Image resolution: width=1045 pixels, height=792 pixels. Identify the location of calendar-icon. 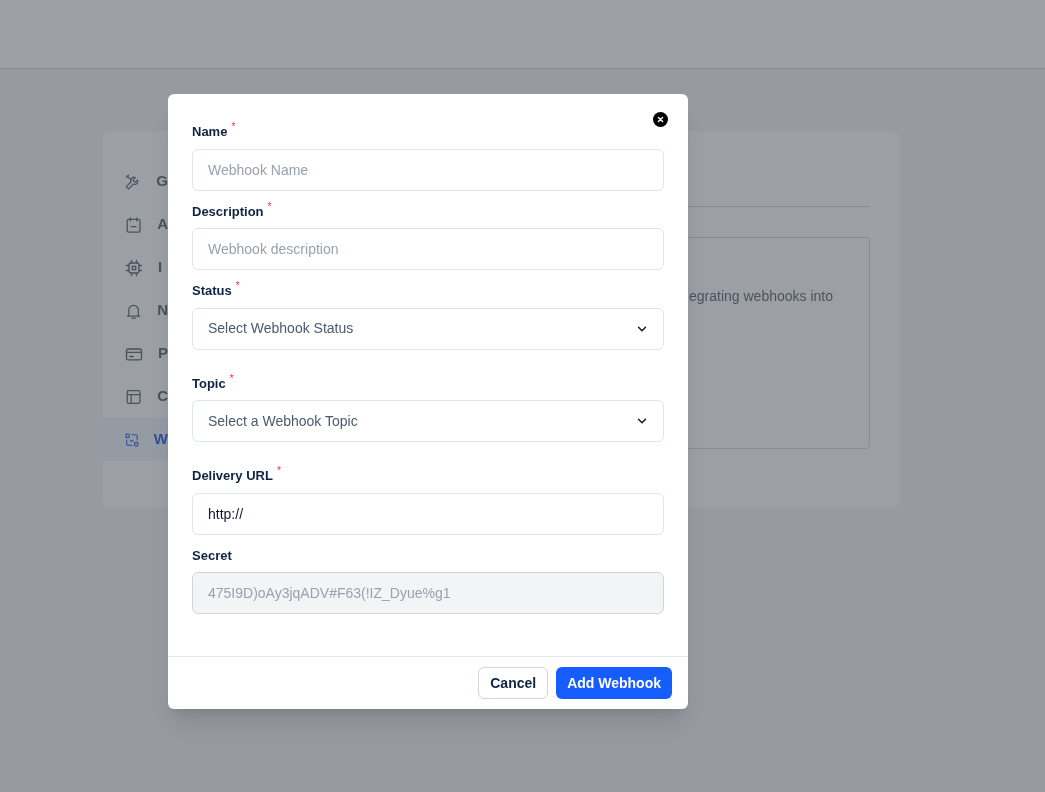
(134, 224).